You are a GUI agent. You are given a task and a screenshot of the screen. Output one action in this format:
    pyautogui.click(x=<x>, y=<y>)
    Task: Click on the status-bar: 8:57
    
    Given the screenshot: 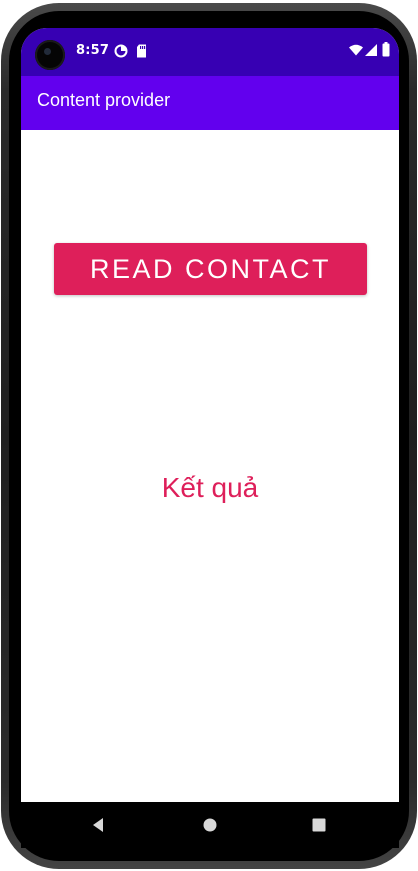 What is the action you would take?
    pyautogui.click(x=210, y=52)
    